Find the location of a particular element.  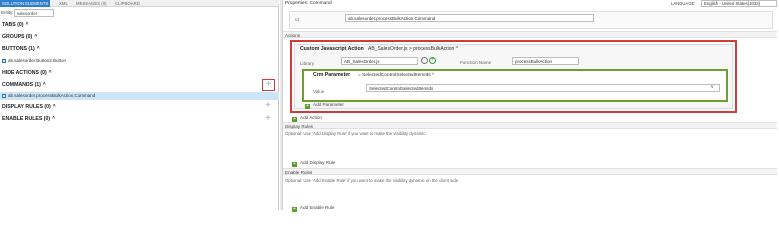

tab-solution-elements: SOLUTION ELEMENTS is located at coordinates (25, 3).